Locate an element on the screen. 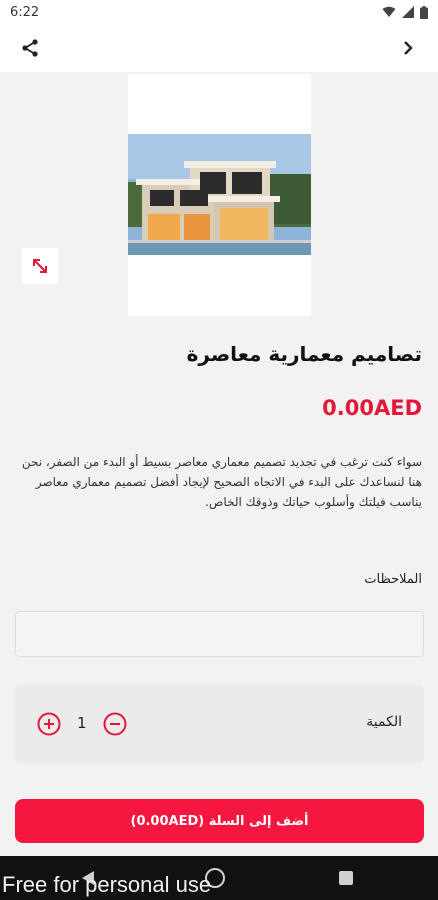  status-icons is located at coordinates (405, 12).